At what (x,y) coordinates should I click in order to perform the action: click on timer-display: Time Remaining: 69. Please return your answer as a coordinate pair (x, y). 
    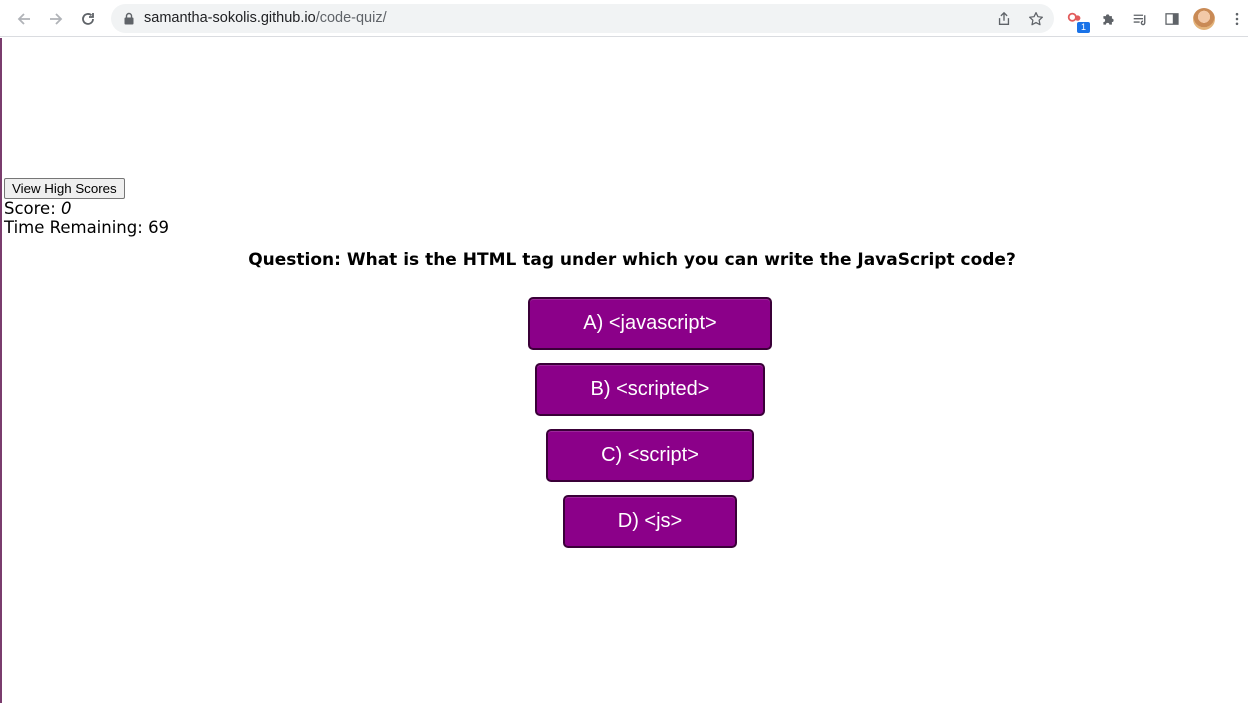
    Looking at the image, I should click on (86, 227).